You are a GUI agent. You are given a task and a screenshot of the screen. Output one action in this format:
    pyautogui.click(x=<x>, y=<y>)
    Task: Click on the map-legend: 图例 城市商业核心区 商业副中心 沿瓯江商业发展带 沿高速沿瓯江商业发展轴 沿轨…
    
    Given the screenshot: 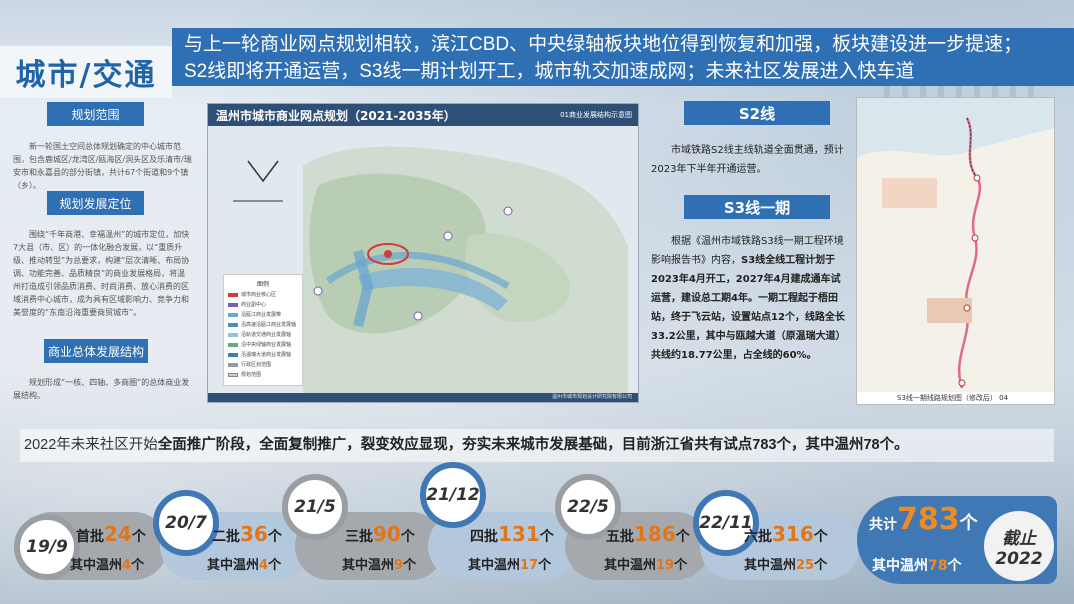 What is the action you would take?
    pyautogui.click(x=263, y=330)
    